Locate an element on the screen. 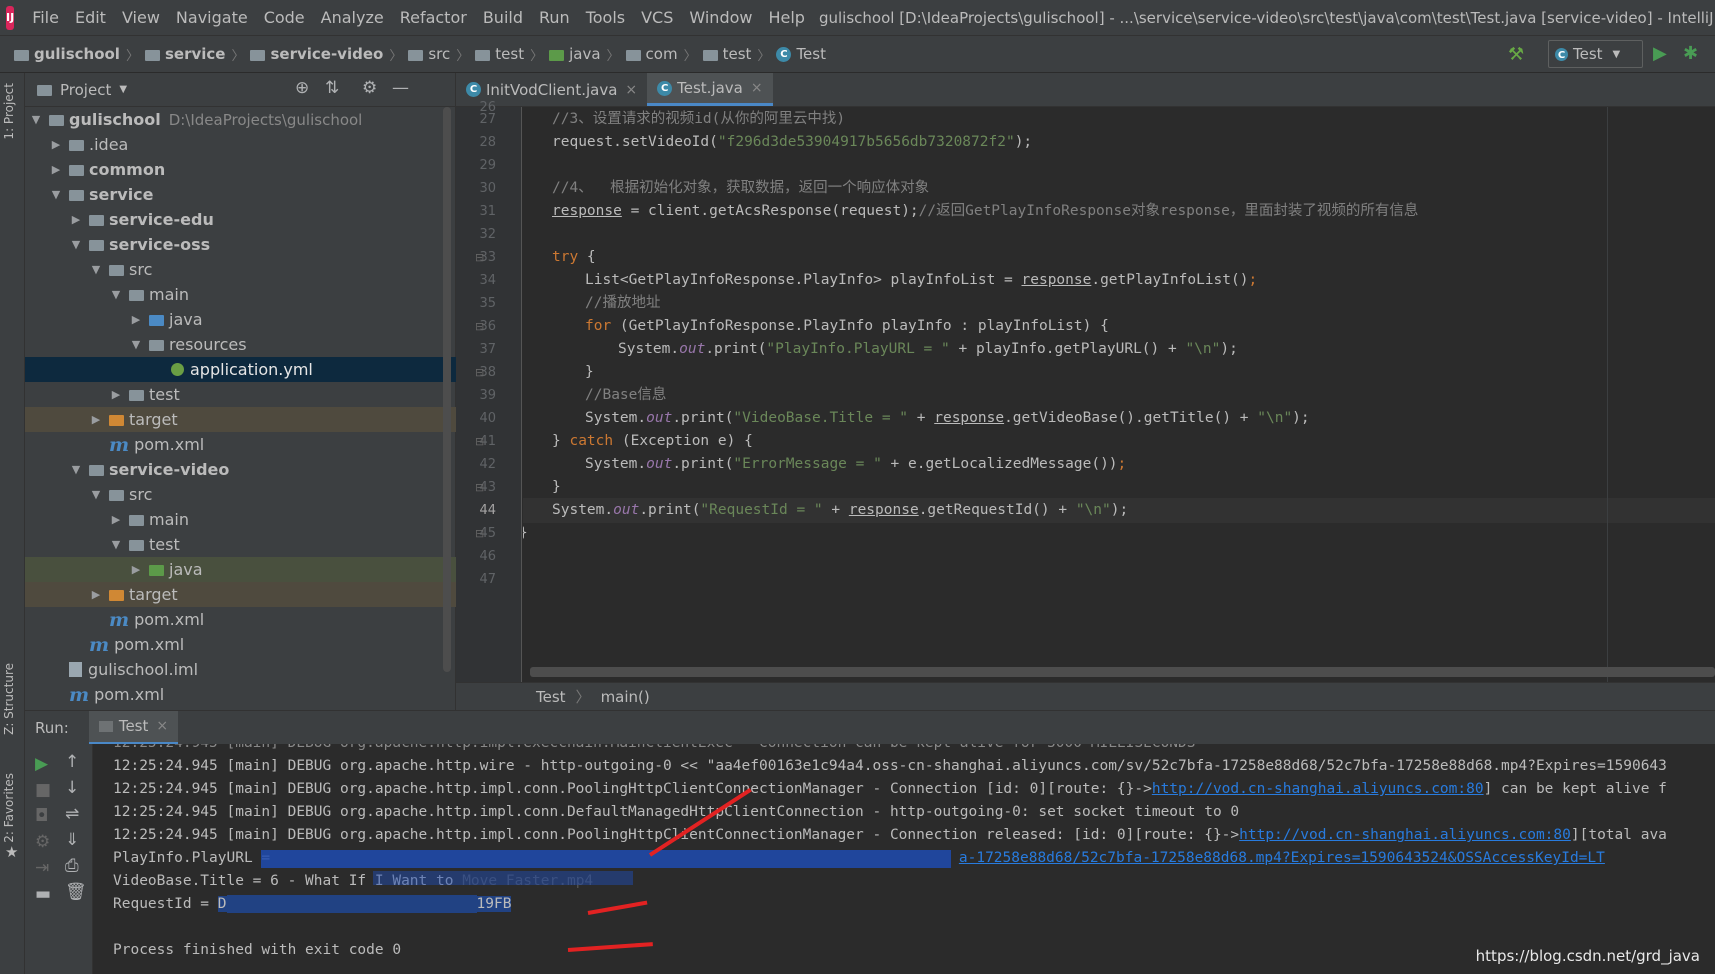 This screenshot has width=1715, height=974. editor-horizontal-scrollbar is located at coordinates (1122, 672).